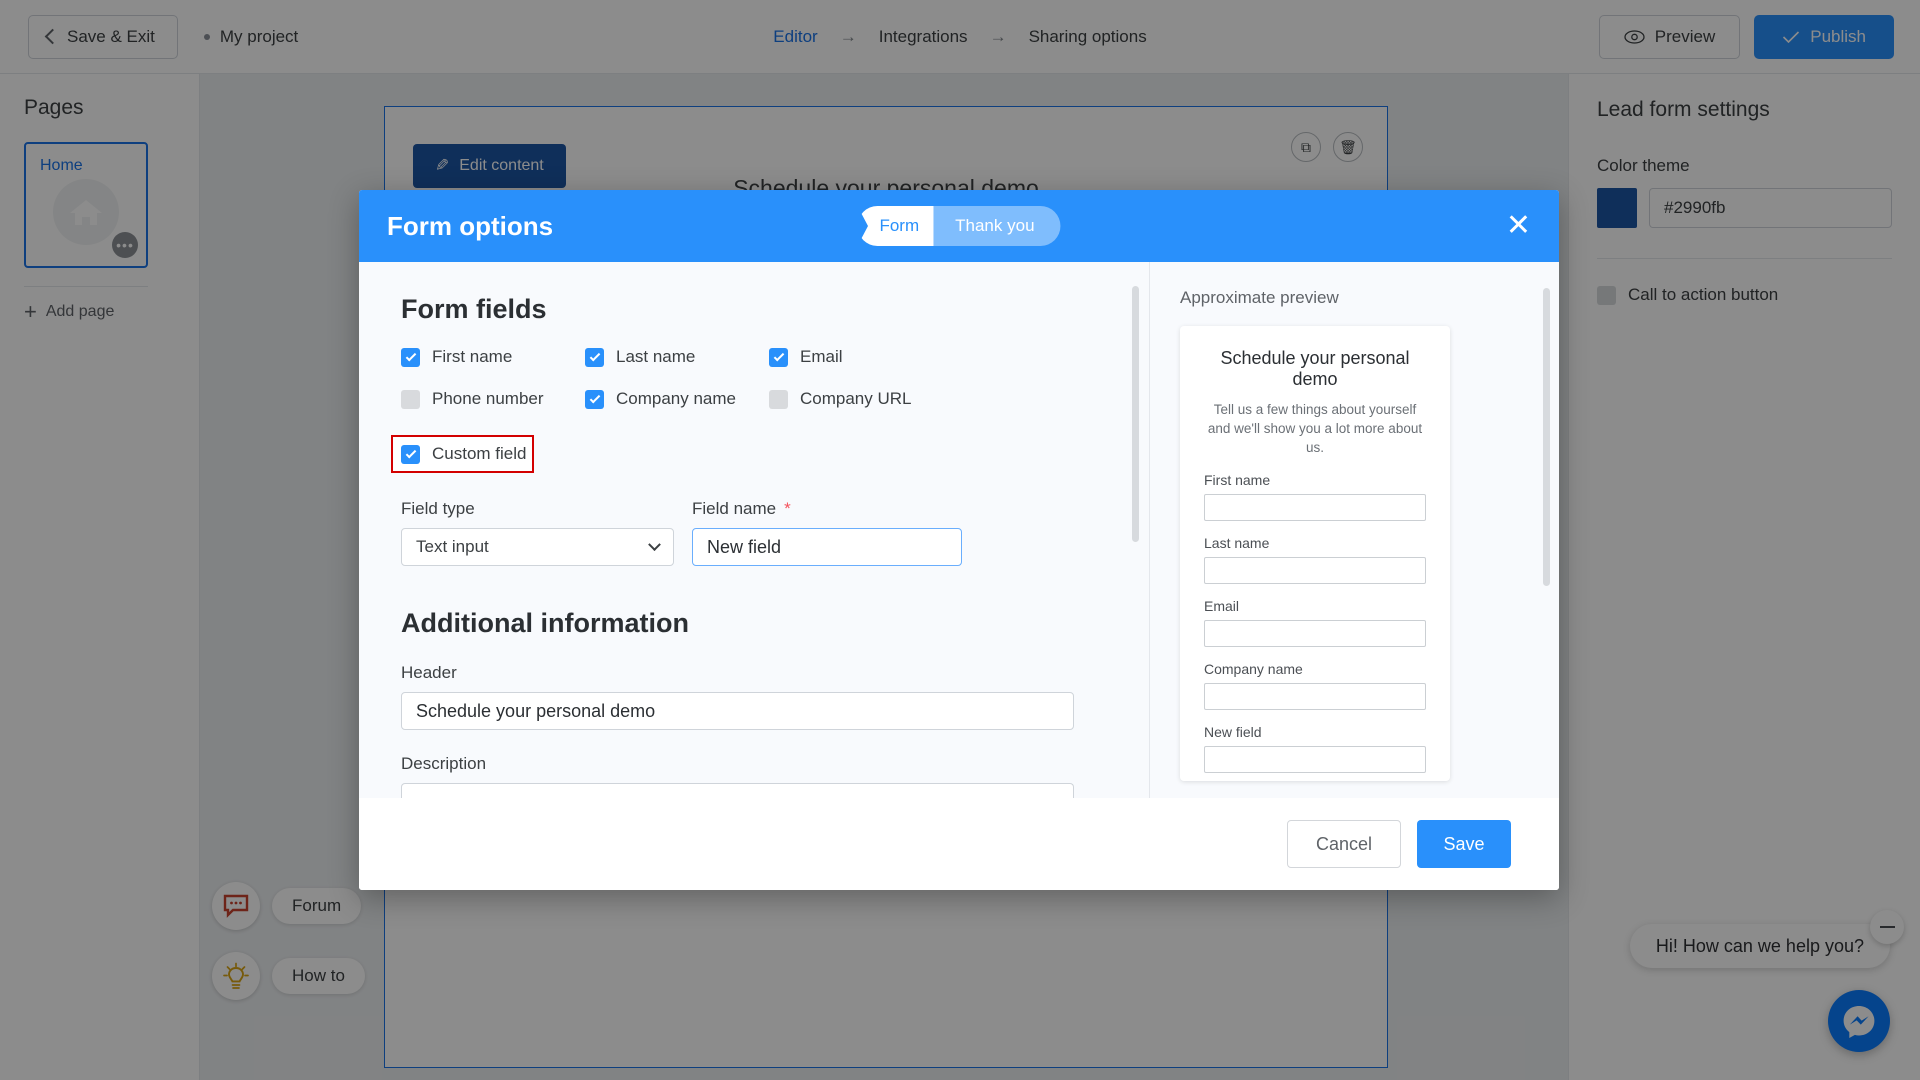 The height and width of the screenshot is (1080, 1920). I want to click on checkbox-label: Last name, so click(656, 356).